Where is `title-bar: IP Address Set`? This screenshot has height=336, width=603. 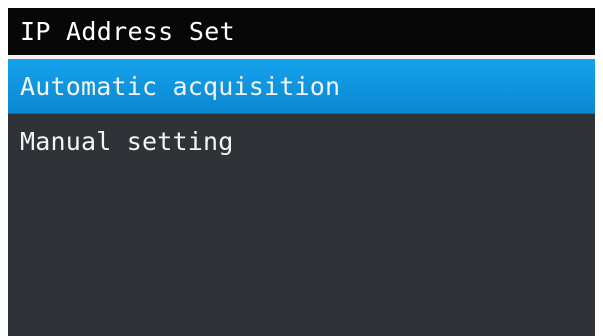 title-bar: IP Address Set is located at coordinates (301, 31).